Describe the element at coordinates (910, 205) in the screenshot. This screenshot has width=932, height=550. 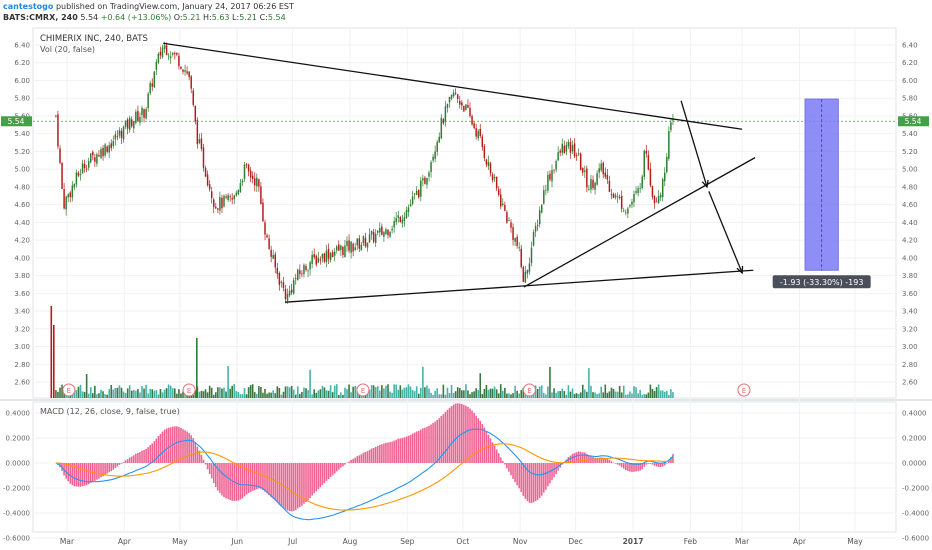
I see `price-tick-right: 4.60` at that location.